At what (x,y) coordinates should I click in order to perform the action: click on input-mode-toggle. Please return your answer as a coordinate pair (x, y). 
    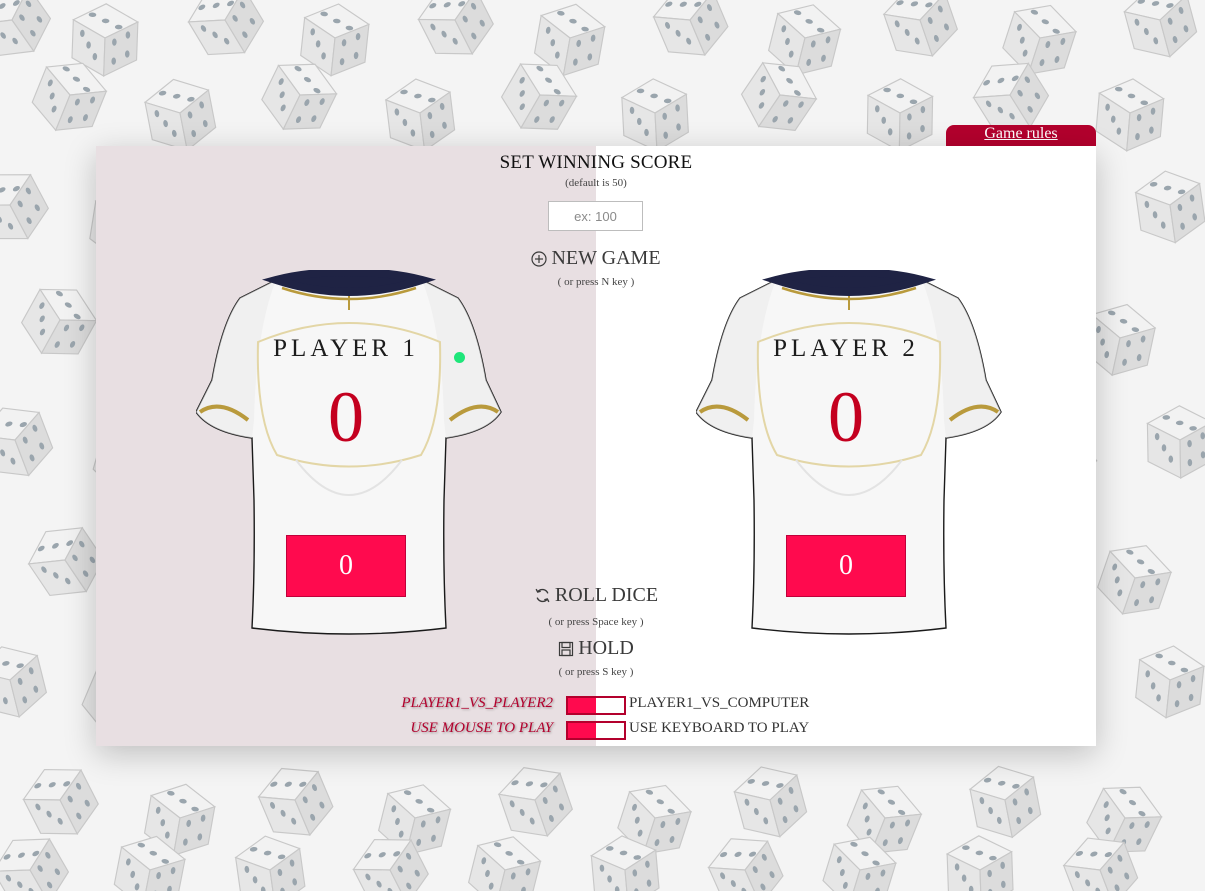
    Looking at the image, I should click on (596, 730).